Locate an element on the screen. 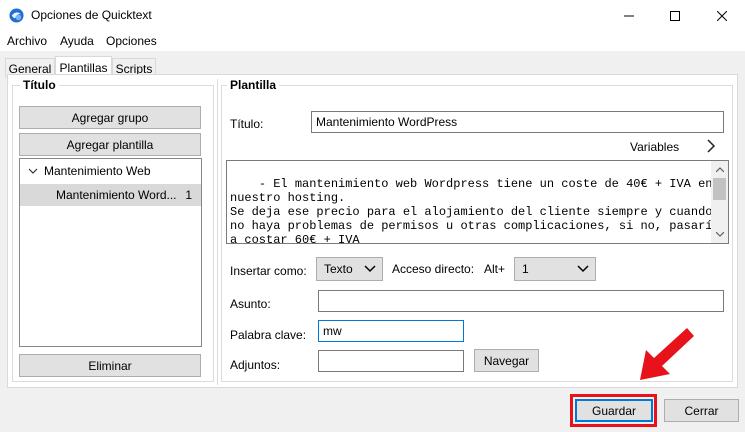  minimize-button is located at coordinates (629, 15).